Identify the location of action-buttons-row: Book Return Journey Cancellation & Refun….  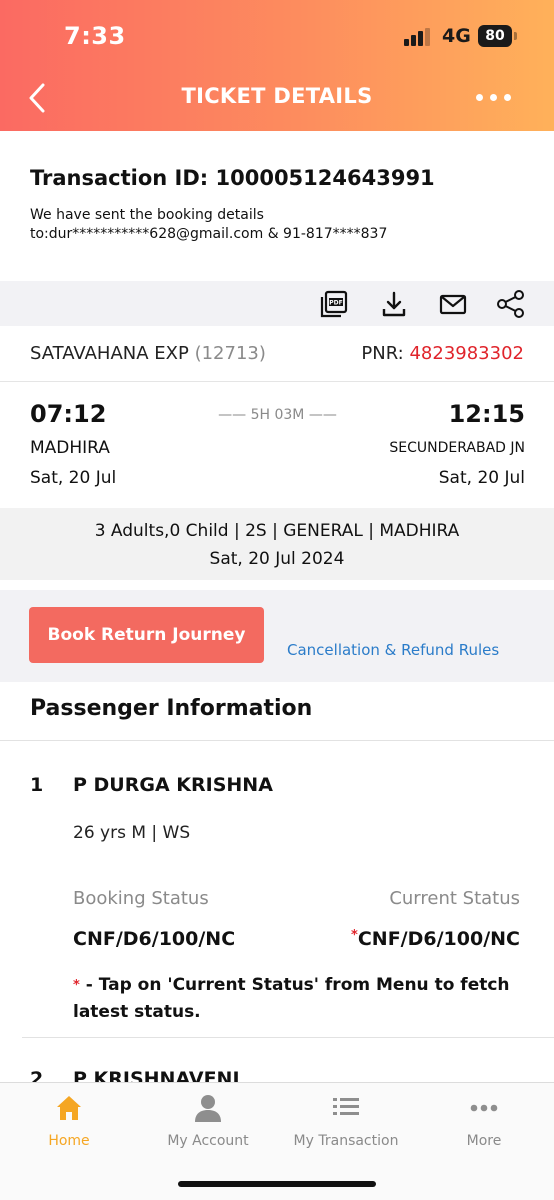
(277, 636).